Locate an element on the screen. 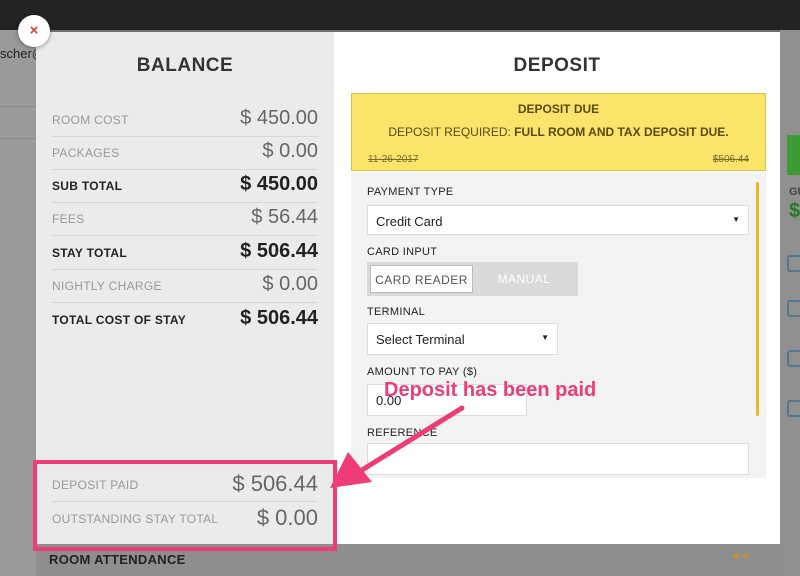  annotation-text: Deposit has been paid is located at coordinates (490, 390).